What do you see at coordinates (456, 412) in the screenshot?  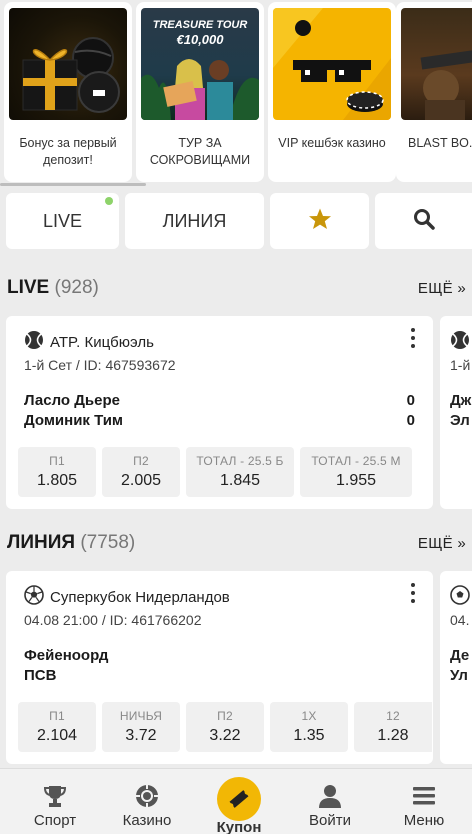 I see `live-event-card-peek: 1-й Дж Эл` at bounding box center [456, 412].